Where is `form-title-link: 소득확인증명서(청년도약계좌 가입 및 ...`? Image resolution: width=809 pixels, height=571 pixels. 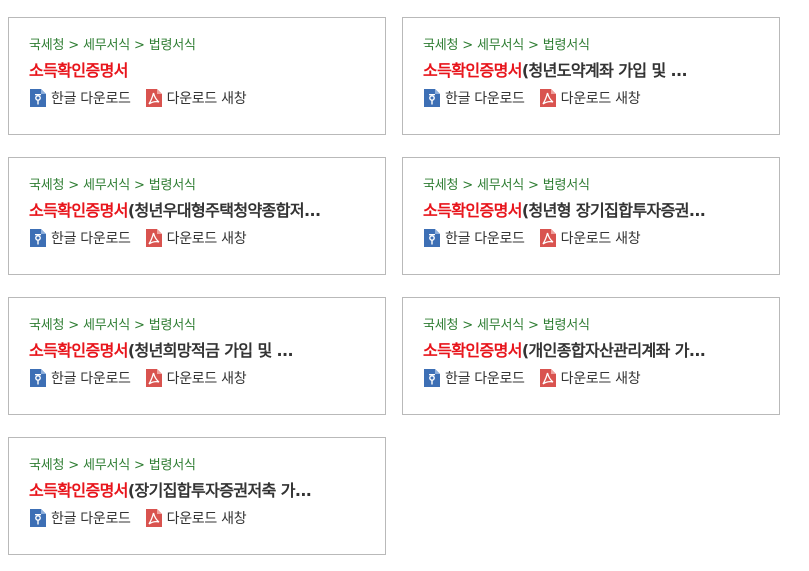 form-title-link: 소득확인증명서(청년도약계좌 가입 및 ... is located at coordinates (593, 69).